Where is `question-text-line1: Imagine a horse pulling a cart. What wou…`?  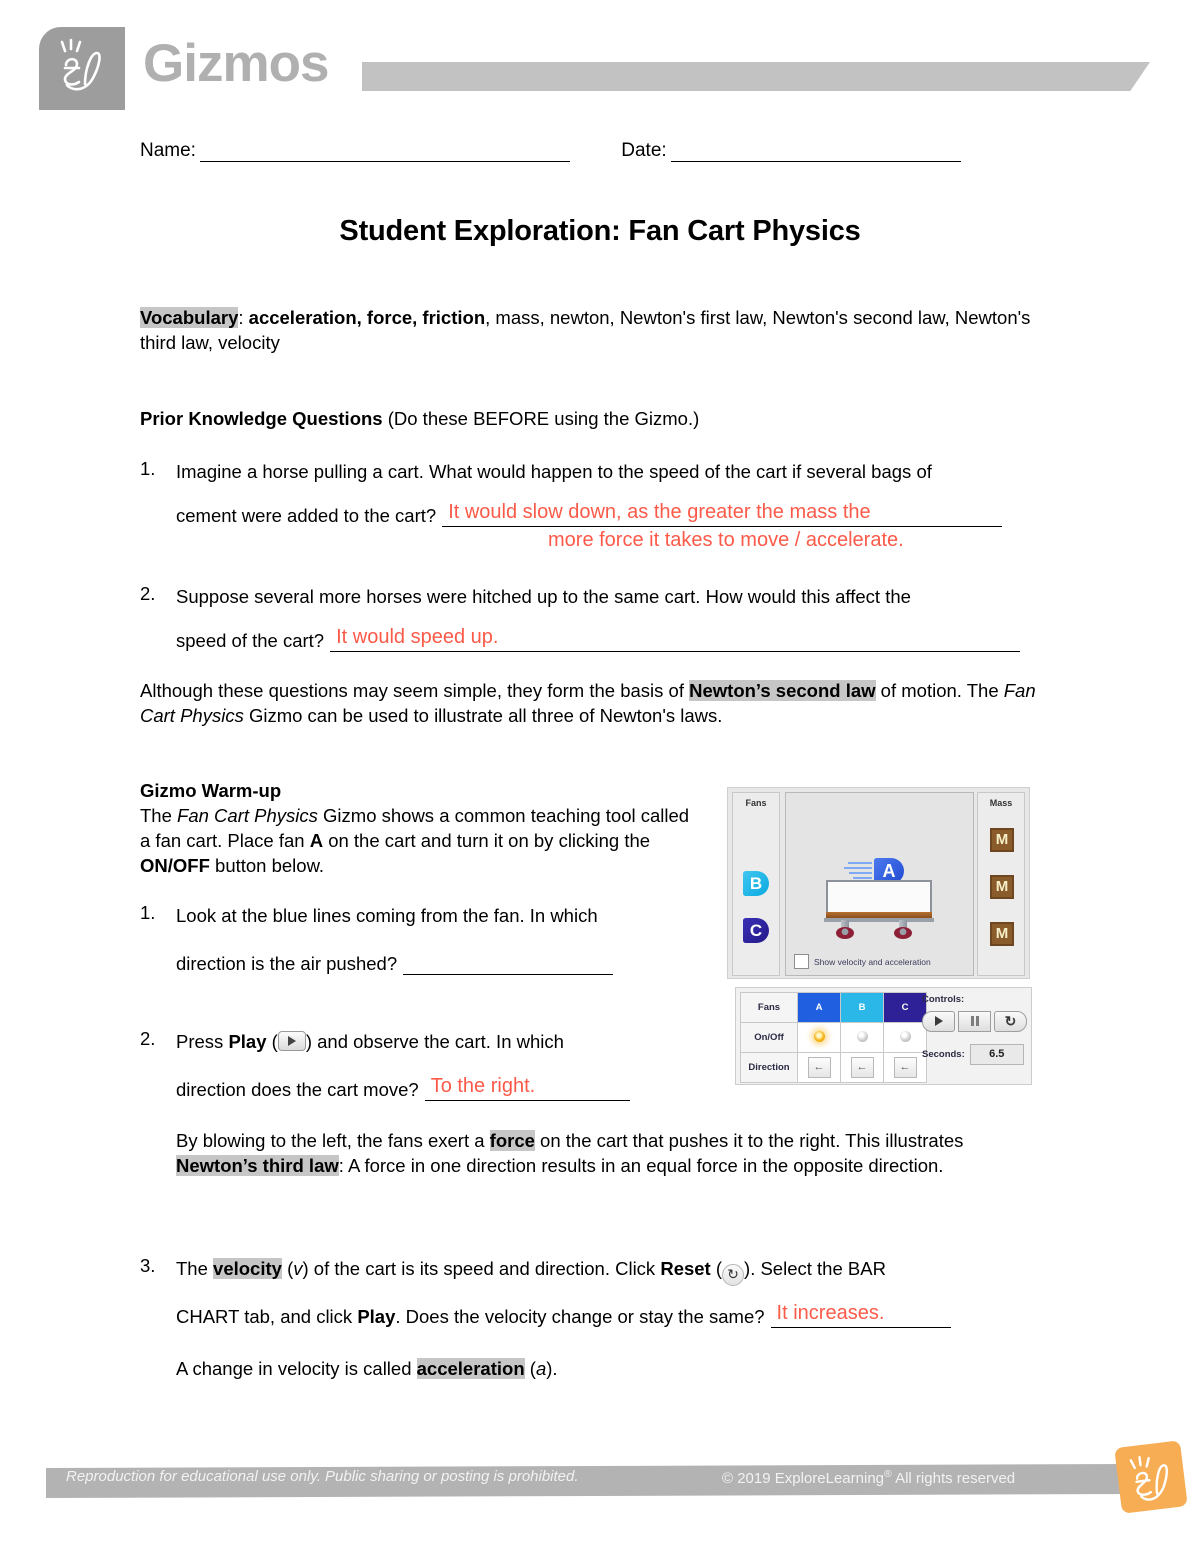
question-text-line1: Imagine a horse pulling a cart. What wou… is located at coordinates (554, 471).